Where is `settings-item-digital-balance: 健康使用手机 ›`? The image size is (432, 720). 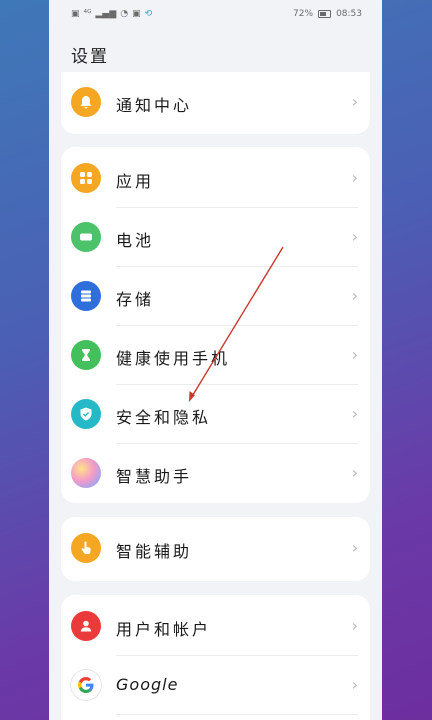
settings-item-digital-balance: 健康使用手机 › is located at coordinates (215, 355).